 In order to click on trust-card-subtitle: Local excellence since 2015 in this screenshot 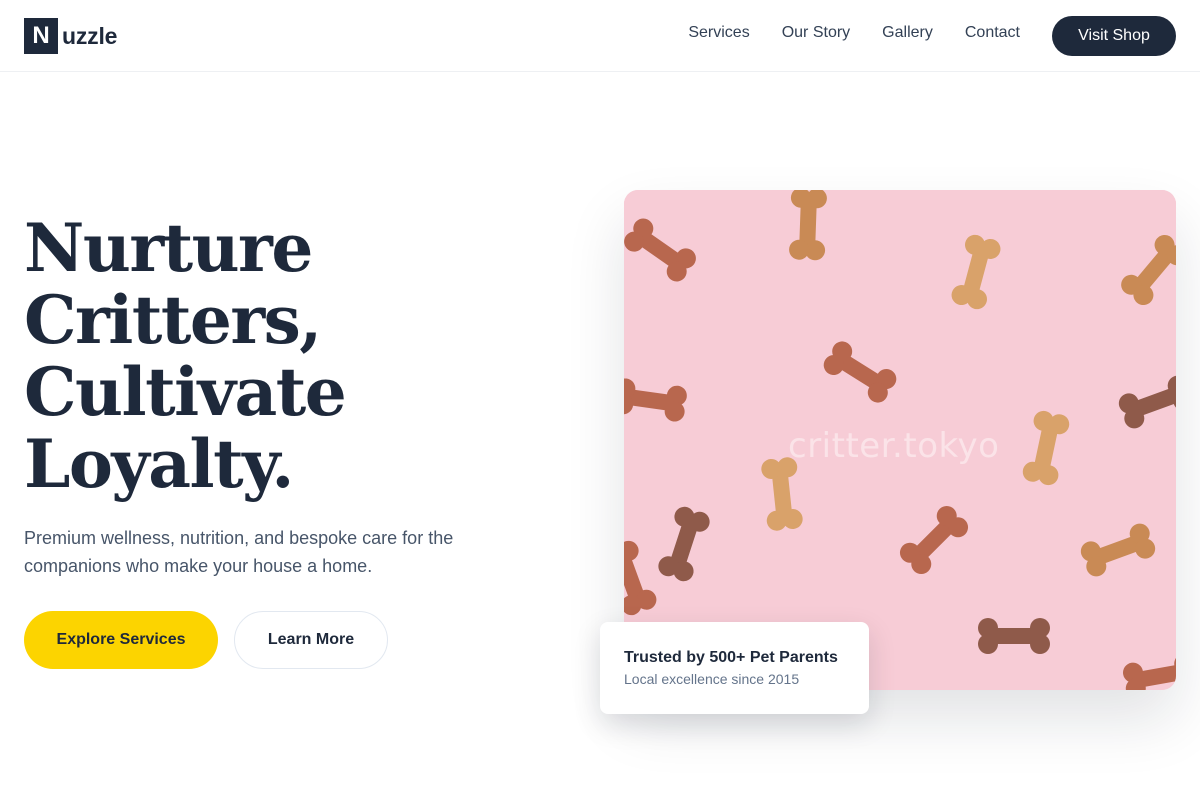, I will do `click(712, 679)`.